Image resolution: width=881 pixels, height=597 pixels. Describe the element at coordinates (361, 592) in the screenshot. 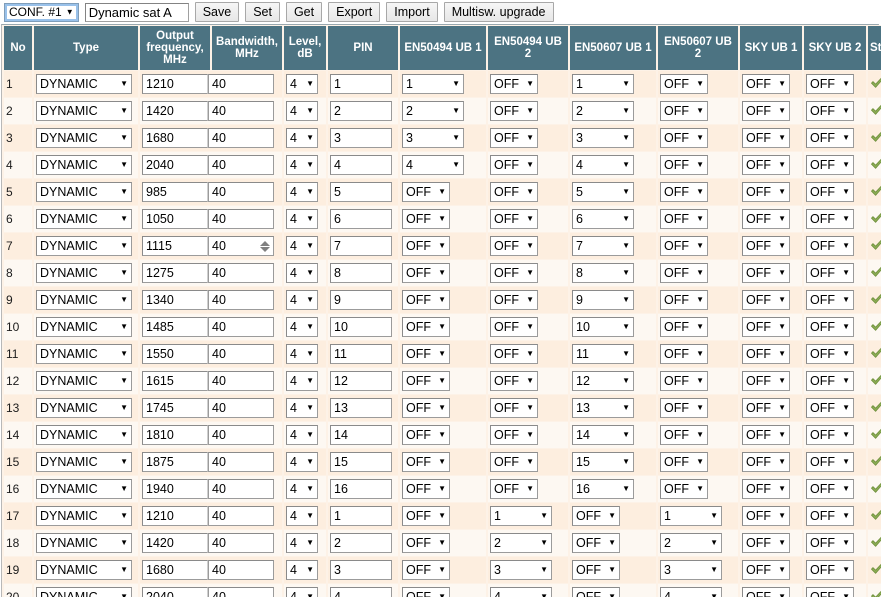

I see `pin-input: 4` at that location.